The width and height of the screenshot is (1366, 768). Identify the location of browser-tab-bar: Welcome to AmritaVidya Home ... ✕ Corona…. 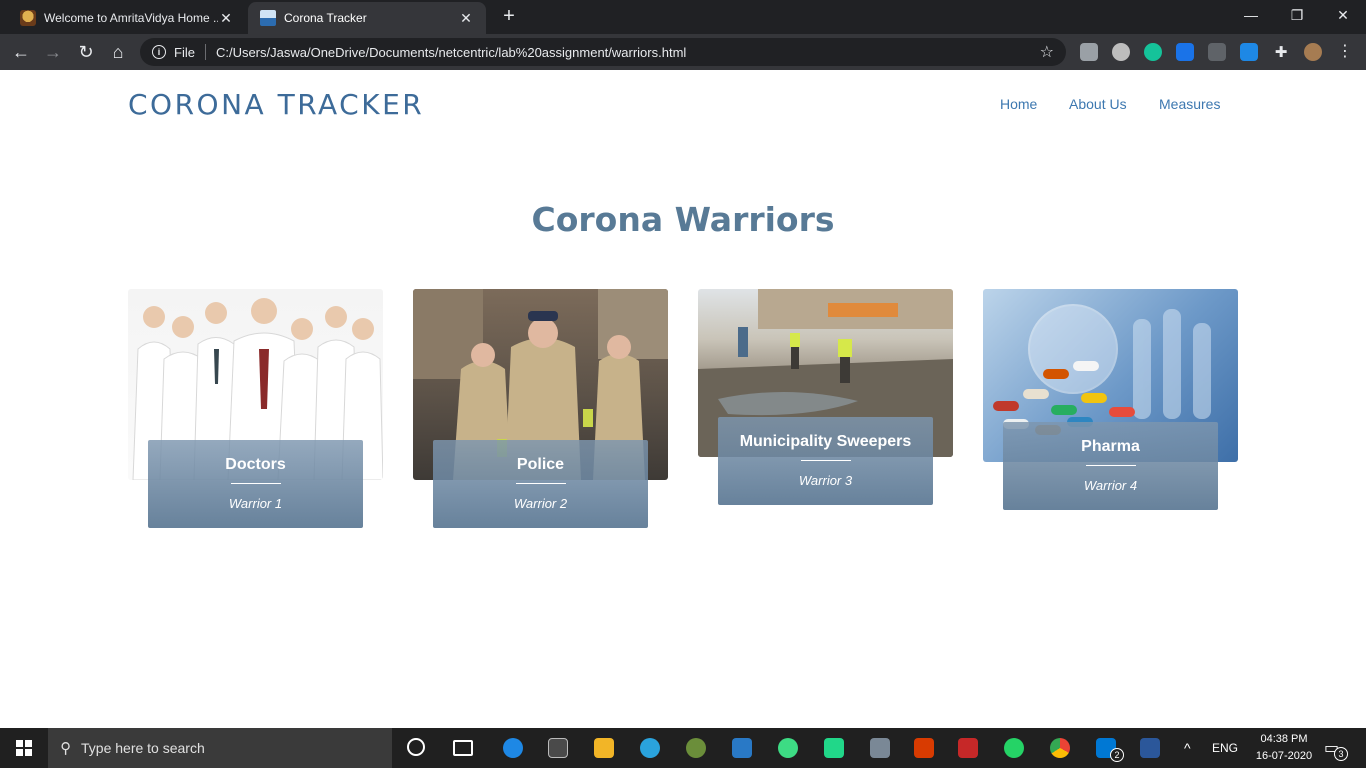
(683, 17).